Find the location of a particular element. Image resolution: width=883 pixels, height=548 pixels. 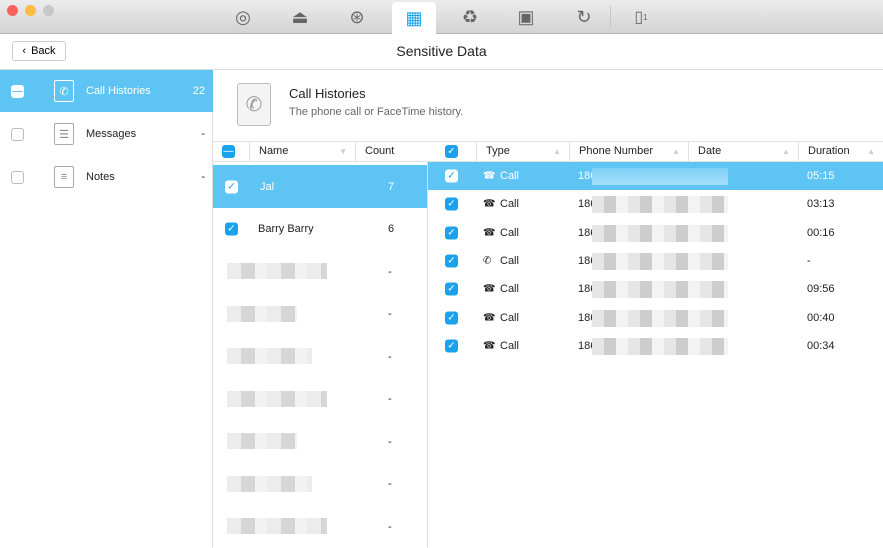

sidebar-item-label: Notes is located at coordinates (100, 177).